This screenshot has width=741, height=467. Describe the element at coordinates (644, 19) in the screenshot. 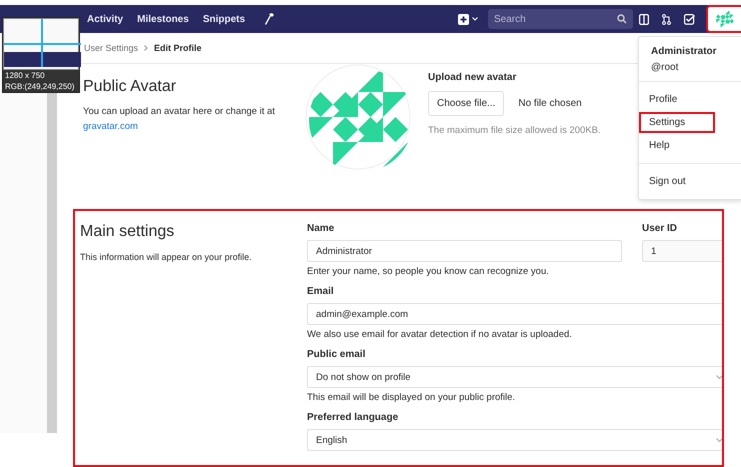

I see `sidebar-toggle-icon` at that location.